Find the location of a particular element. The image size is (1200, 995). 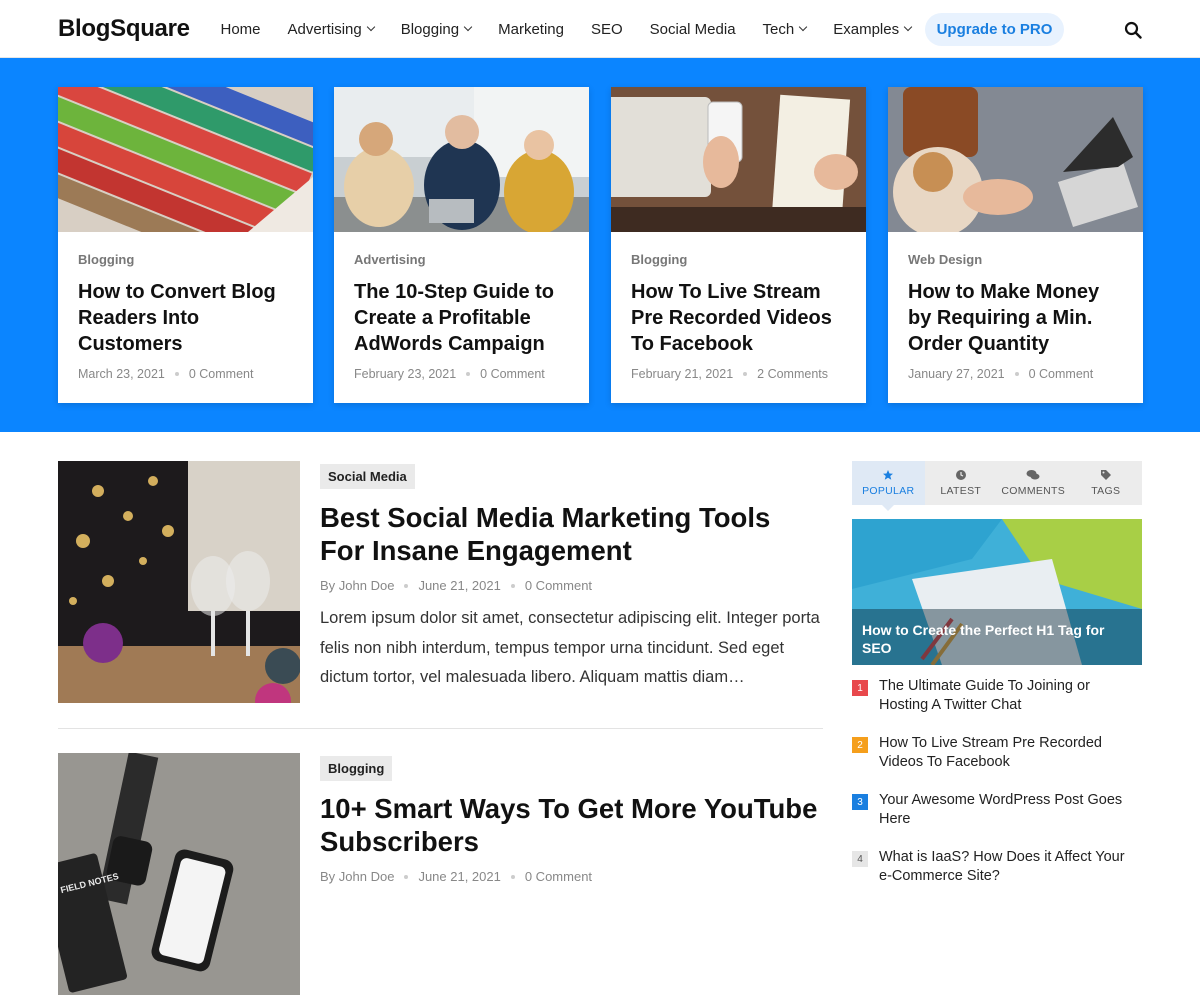

nav-marketing: Marketing is located at coordinates (531, 29).